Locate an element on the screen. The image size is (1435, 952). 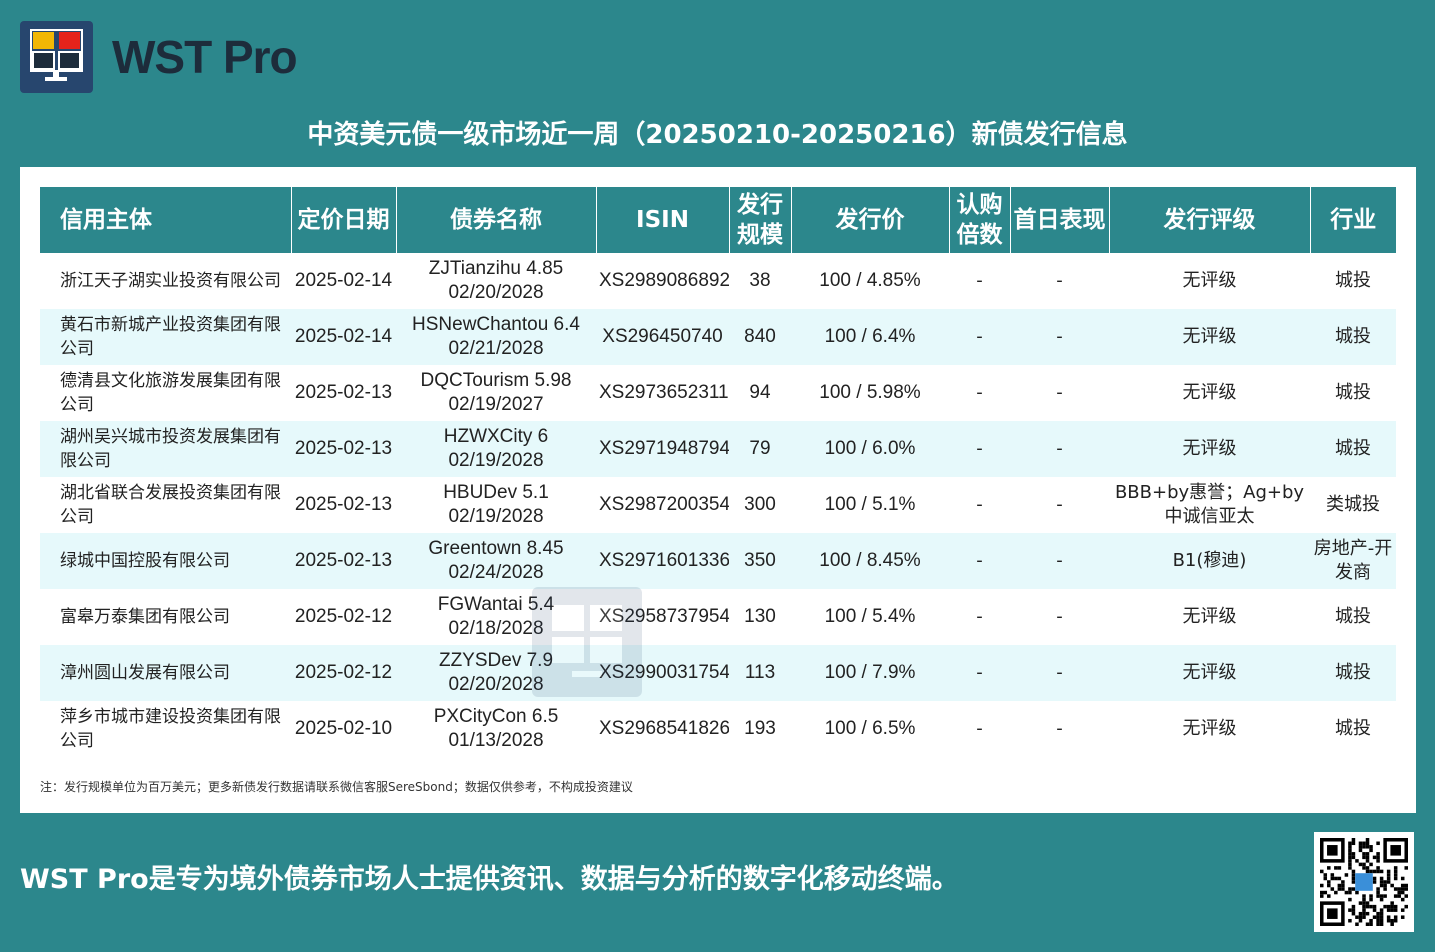
cell-price: 100 / 5.1% is located at coordinates (870, 504).